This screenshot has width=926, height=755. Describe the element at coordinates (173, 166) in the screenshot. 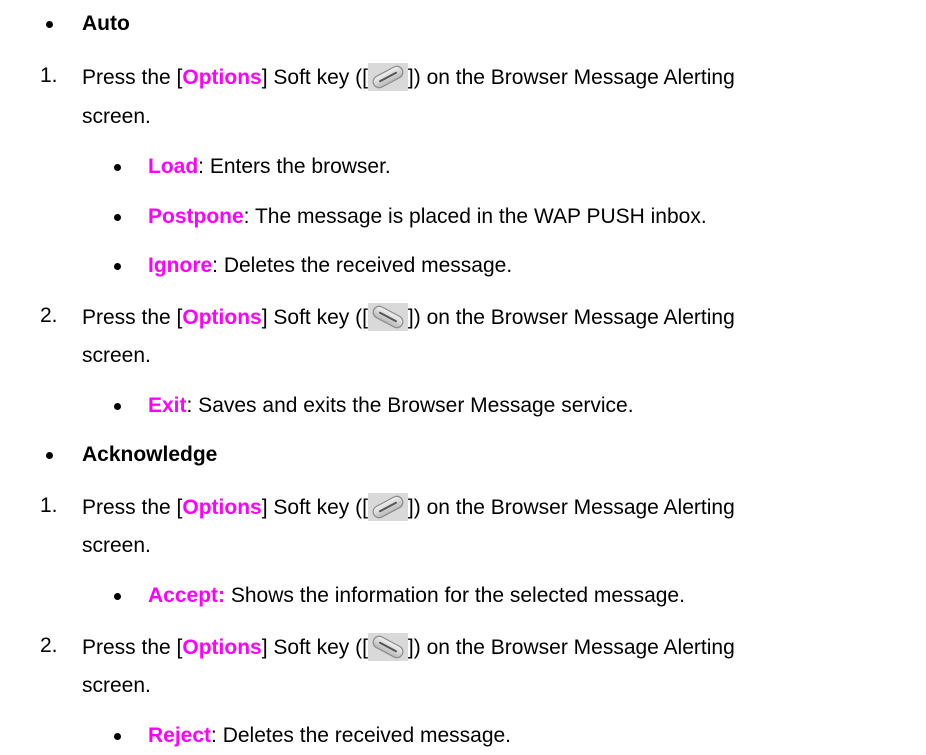

I see `option-term: Load` at that location.